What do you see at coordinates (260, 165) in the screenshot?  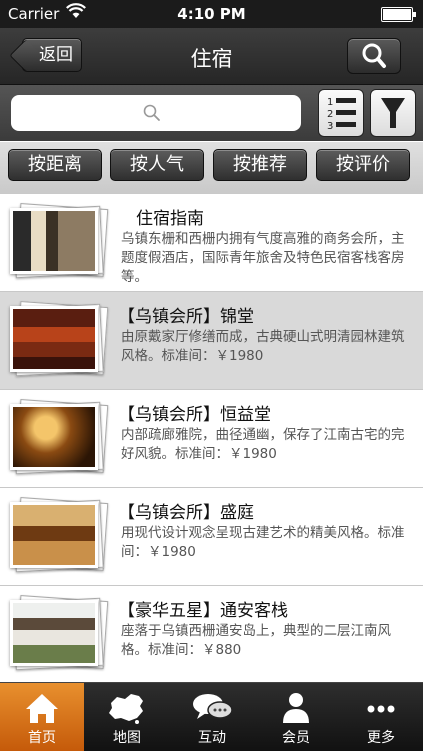 I see `sort-by-recommendation-button: 按推荐` at bounding box center [260, 165].